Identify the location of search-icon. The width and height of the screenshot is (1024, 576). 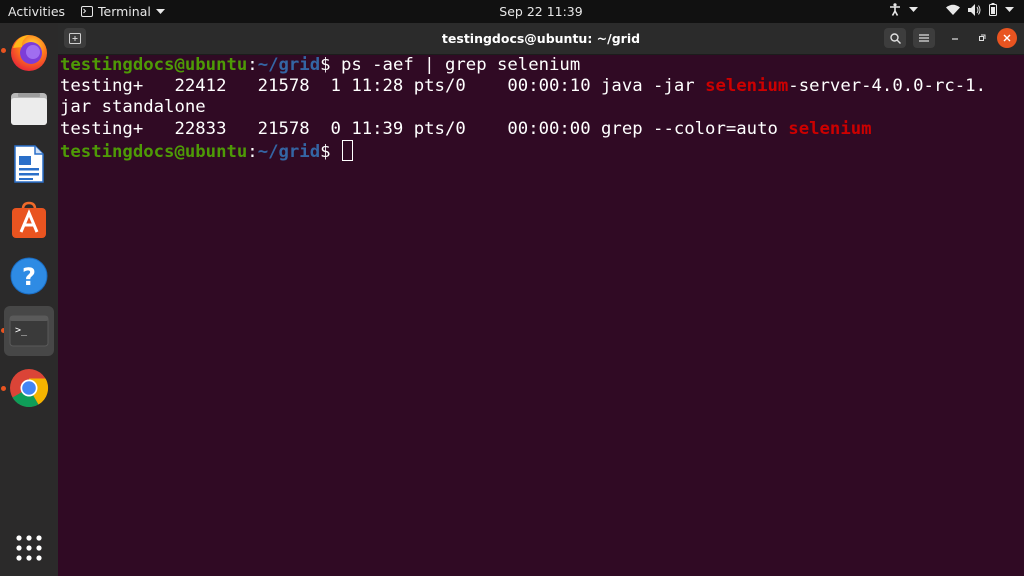
(895, 38).